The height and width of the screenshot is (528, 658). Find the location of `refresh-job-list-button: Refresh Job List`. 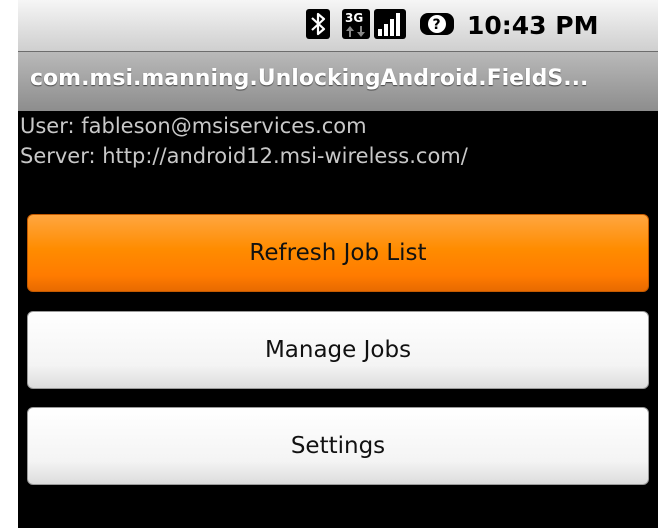

refresh-job-list-button: Refresh Job List is located at coordinates (338, 253).